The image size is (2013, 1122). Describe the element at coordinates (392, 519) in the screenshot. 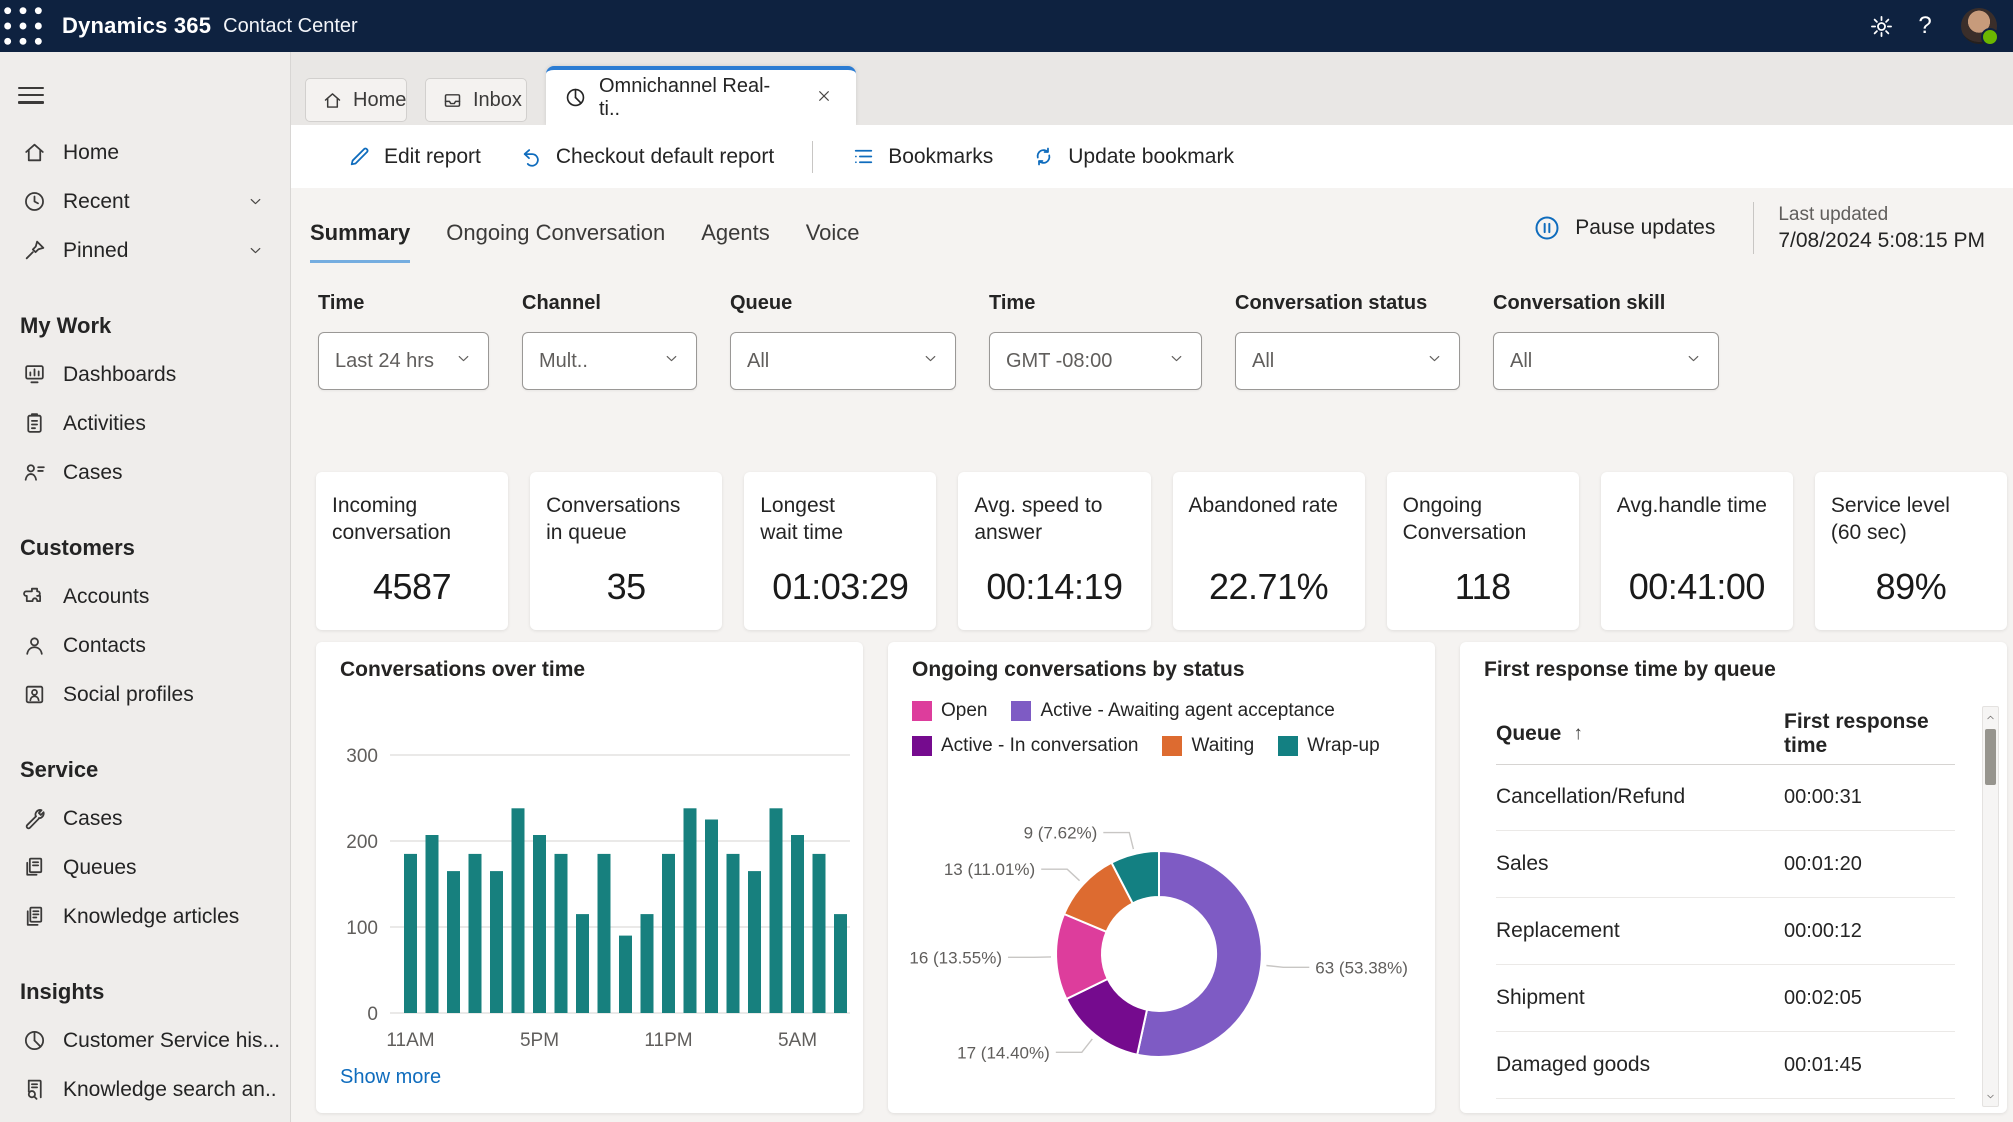

I see `kpi-title: Incoming conversation` at that location.